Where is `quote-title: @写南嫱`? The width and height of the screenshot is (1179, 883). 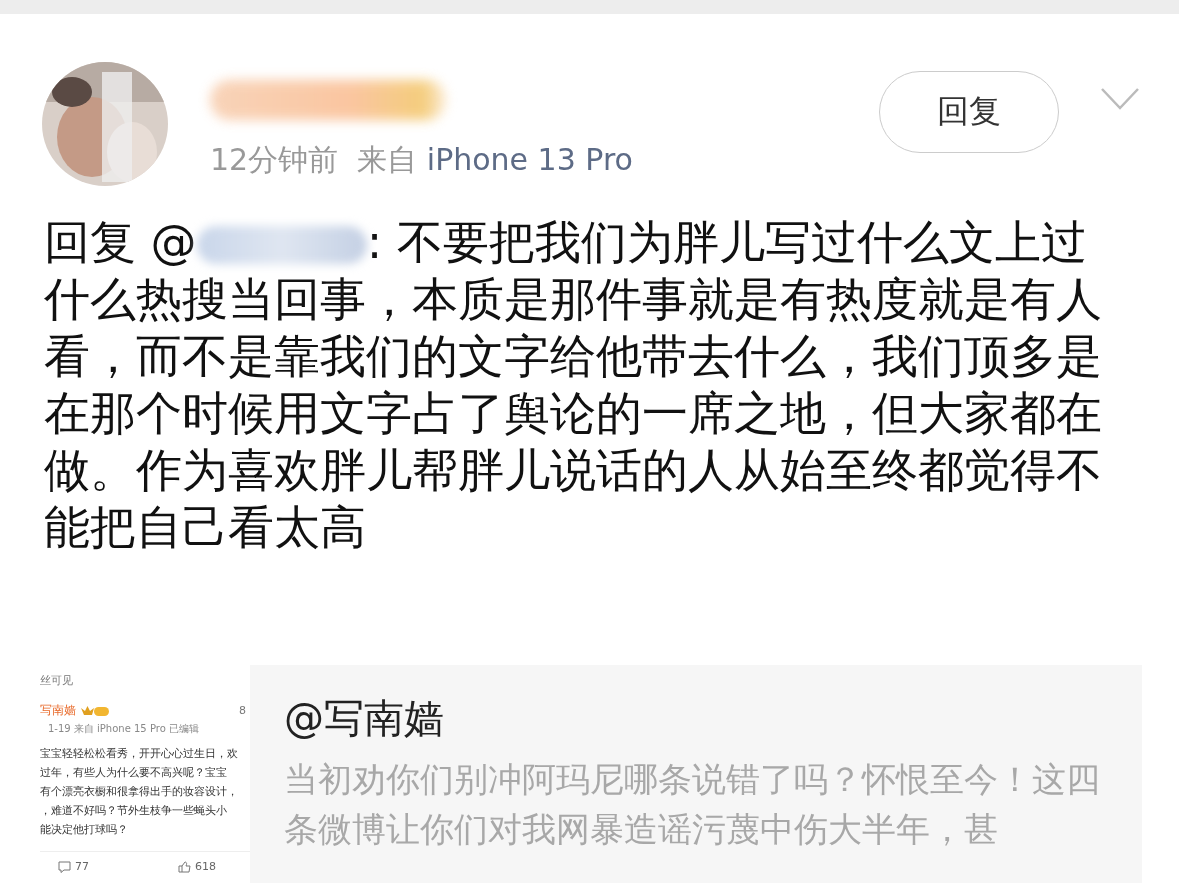 quote-title: @写南嫱 is located at coordinates (364, 718).